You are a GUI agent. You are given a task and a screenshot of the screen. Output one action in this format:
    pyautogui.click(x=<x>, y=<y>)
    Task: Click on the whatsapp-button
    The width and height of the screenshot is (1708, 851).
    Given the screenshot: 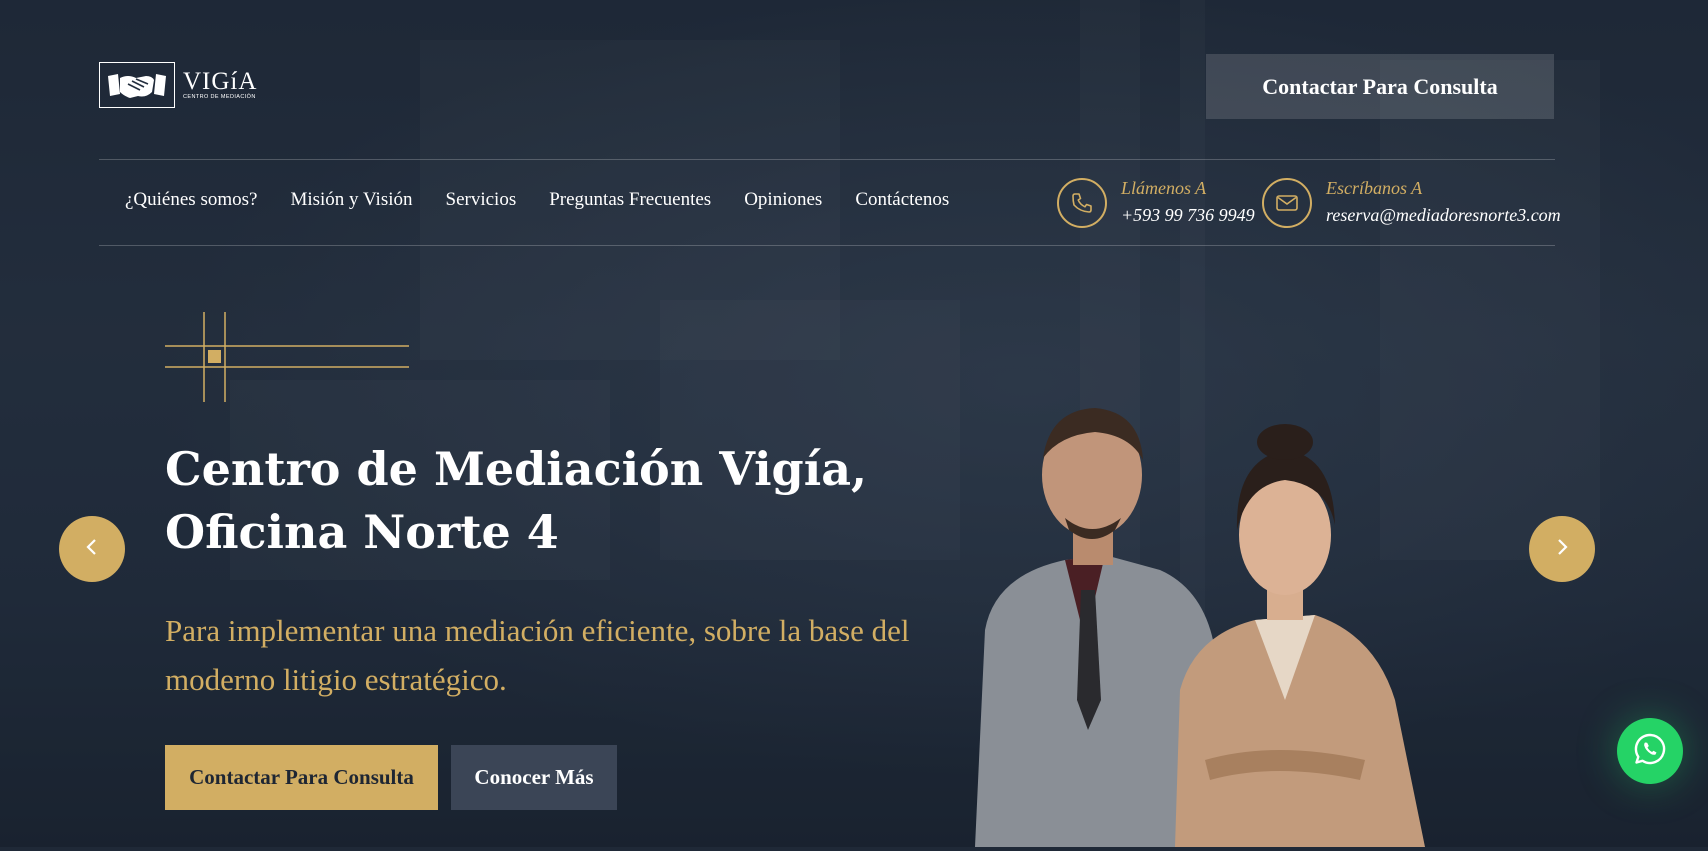 What is the action you would take?
    pyautogui.click(x=1650, y=751)
    